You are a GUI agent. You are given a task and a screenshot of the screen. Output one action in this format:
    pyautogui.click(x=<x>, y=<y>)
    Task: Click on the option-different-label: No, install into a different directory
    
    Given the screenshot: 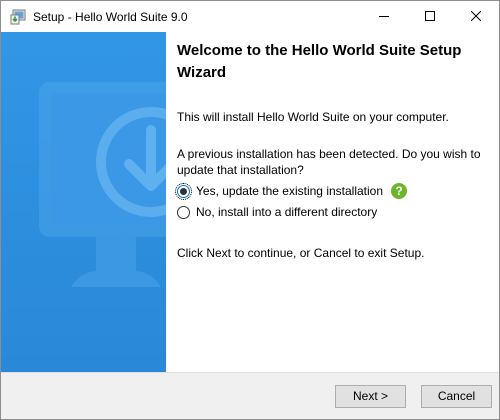 What is the action you would take?
    pyautogui.click(x=286, y=212)
    